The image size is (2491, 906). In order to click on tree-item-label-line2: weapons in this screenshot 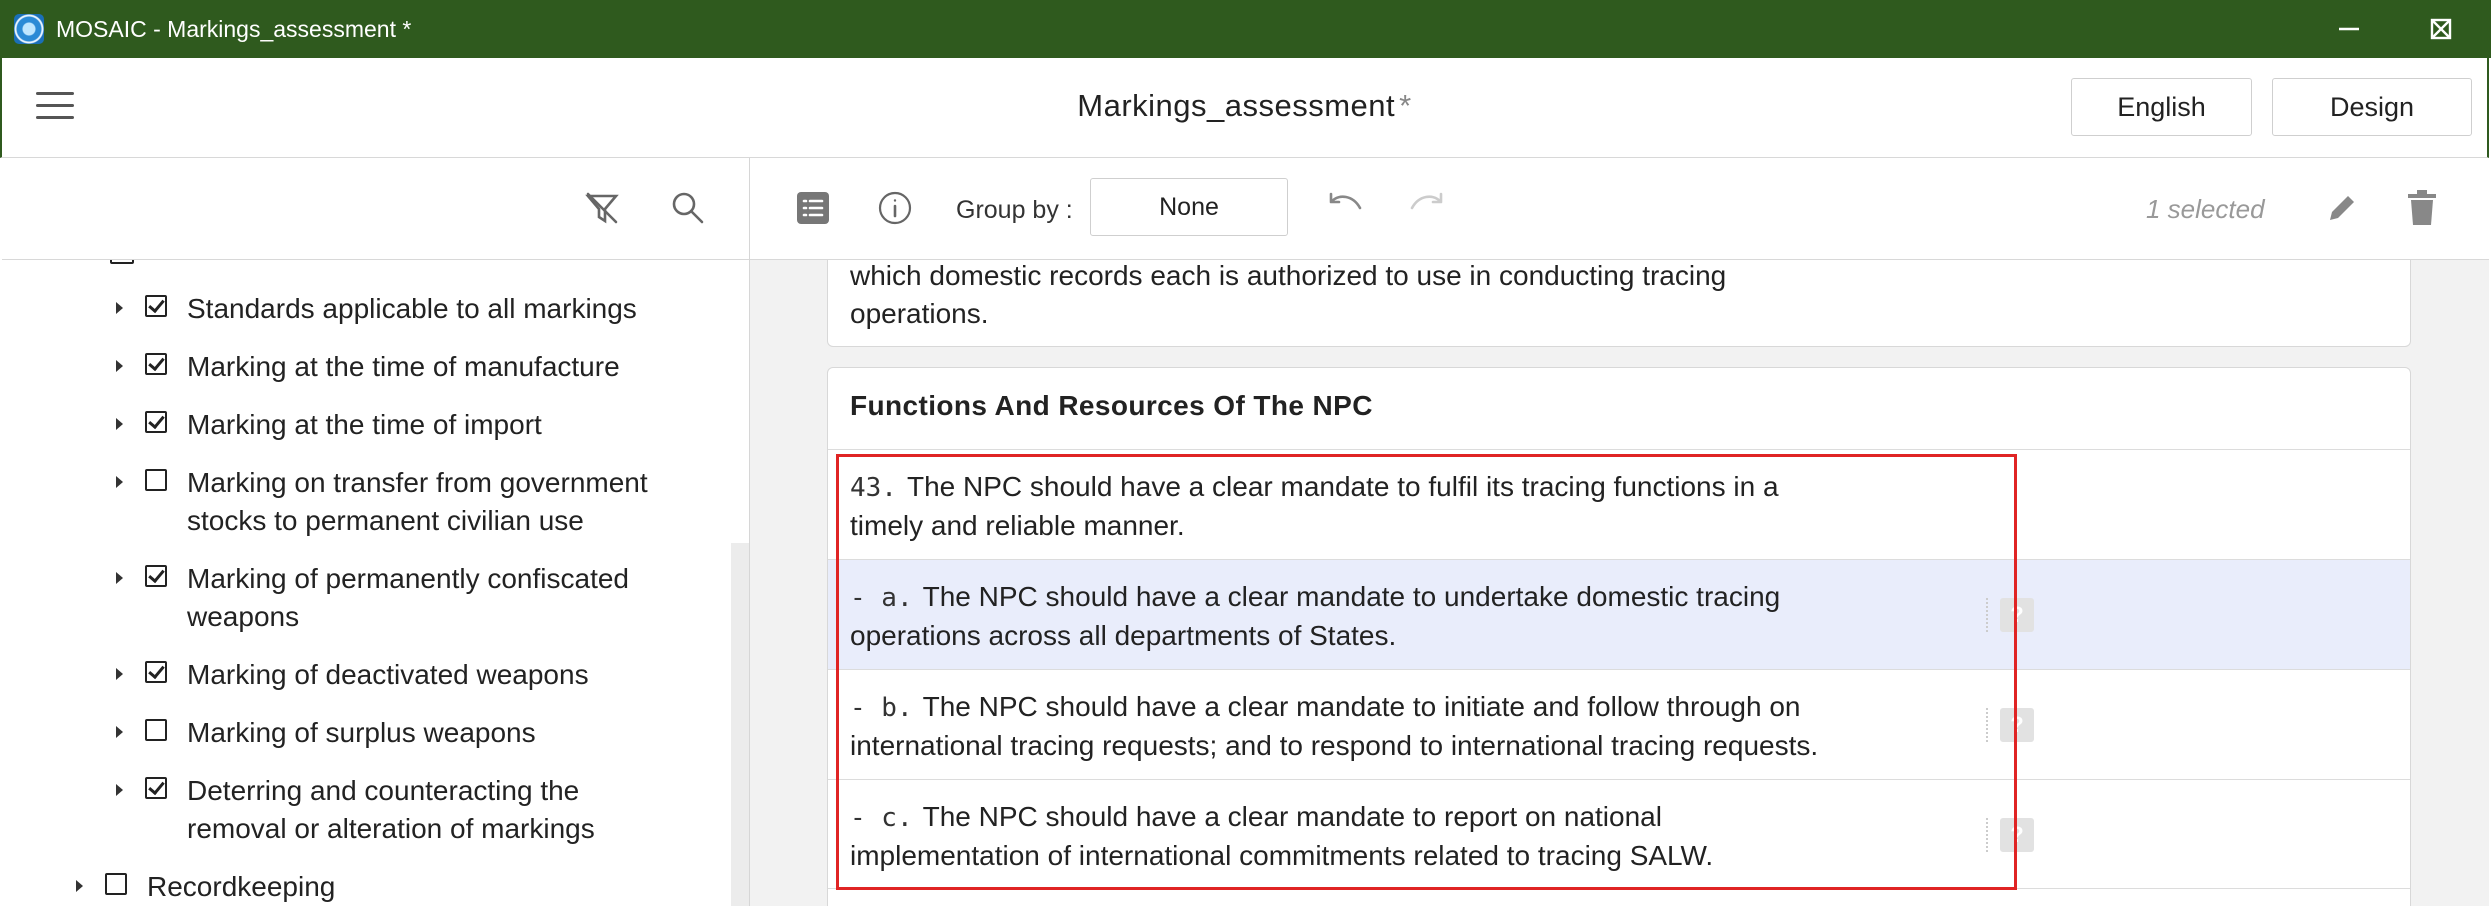, I will do `click(243, 616)`.